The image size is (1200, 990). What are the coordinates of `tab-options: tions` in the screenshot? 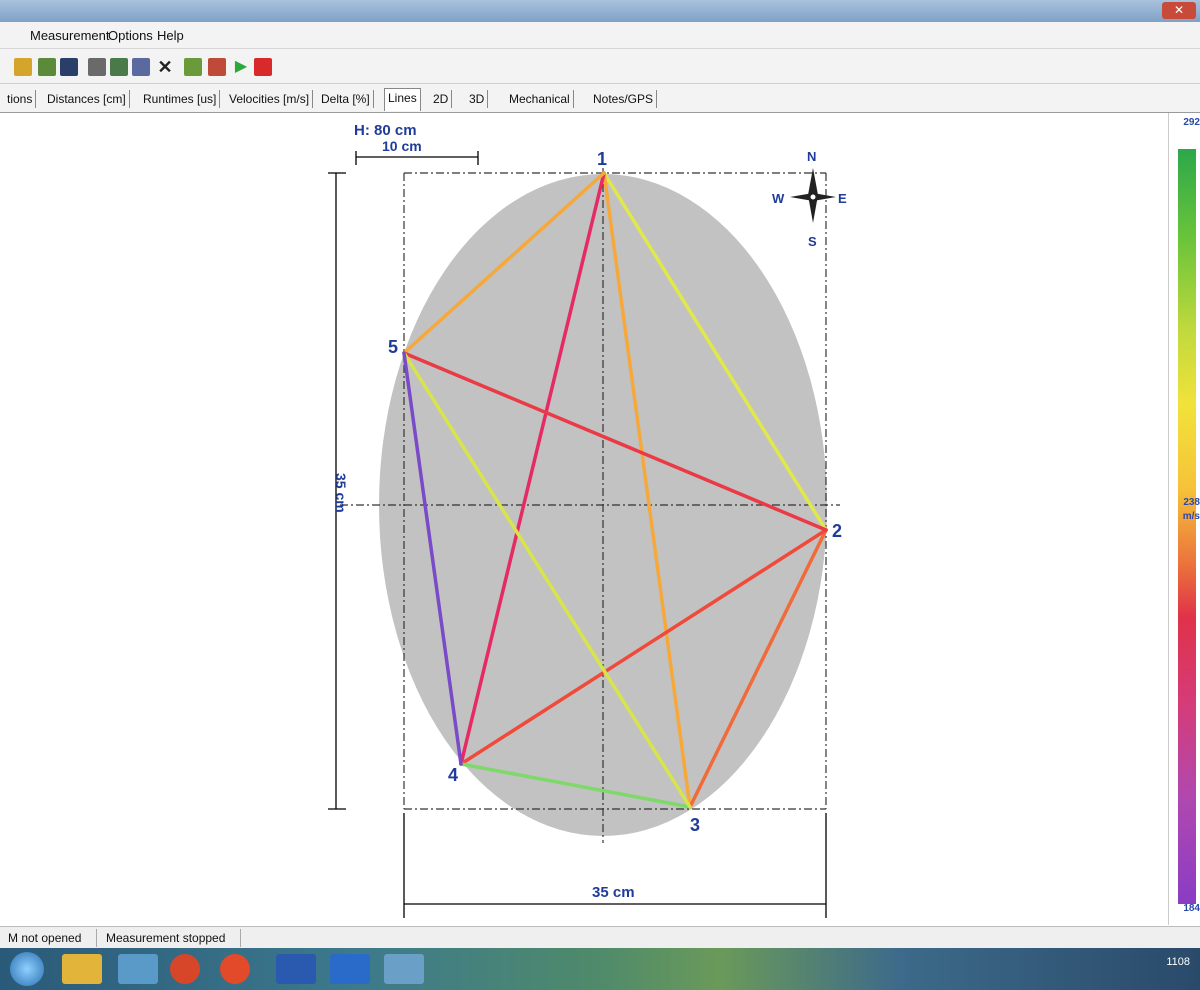 It's located at (20, 99).